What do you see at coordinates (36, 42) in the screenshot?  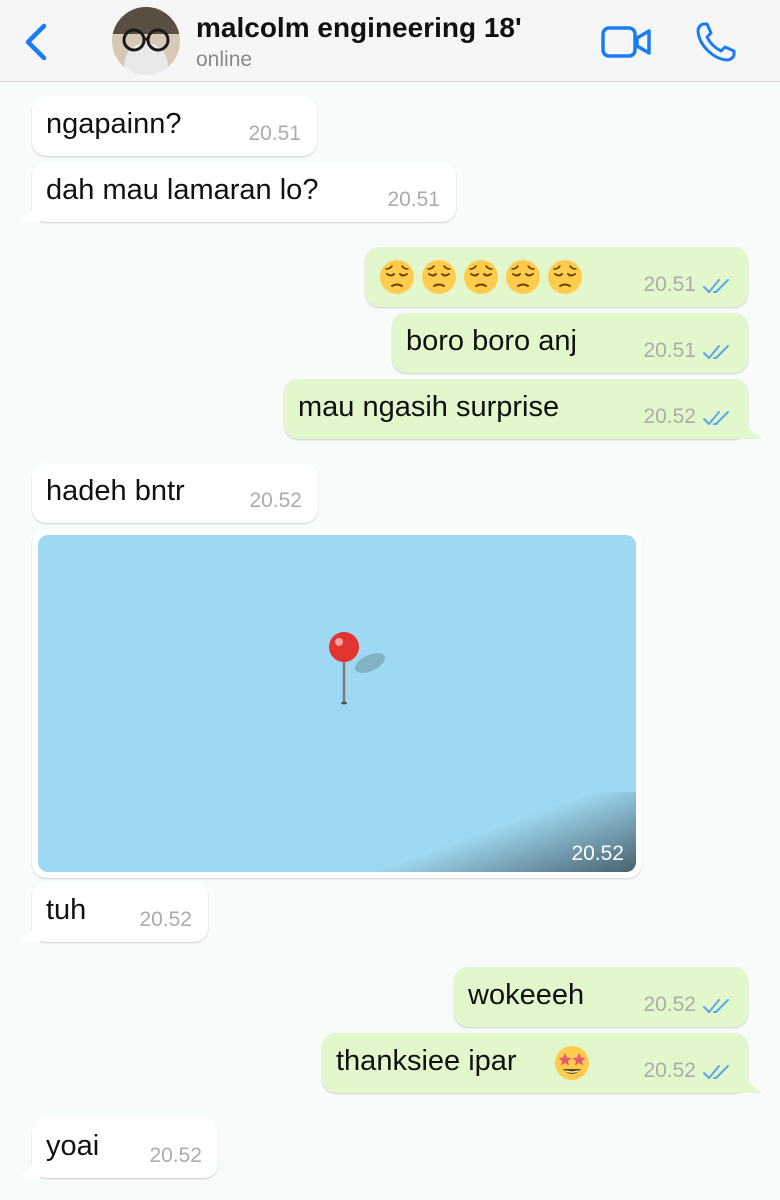 I see `back-chevron-icon` at bounding box center [36, 42].